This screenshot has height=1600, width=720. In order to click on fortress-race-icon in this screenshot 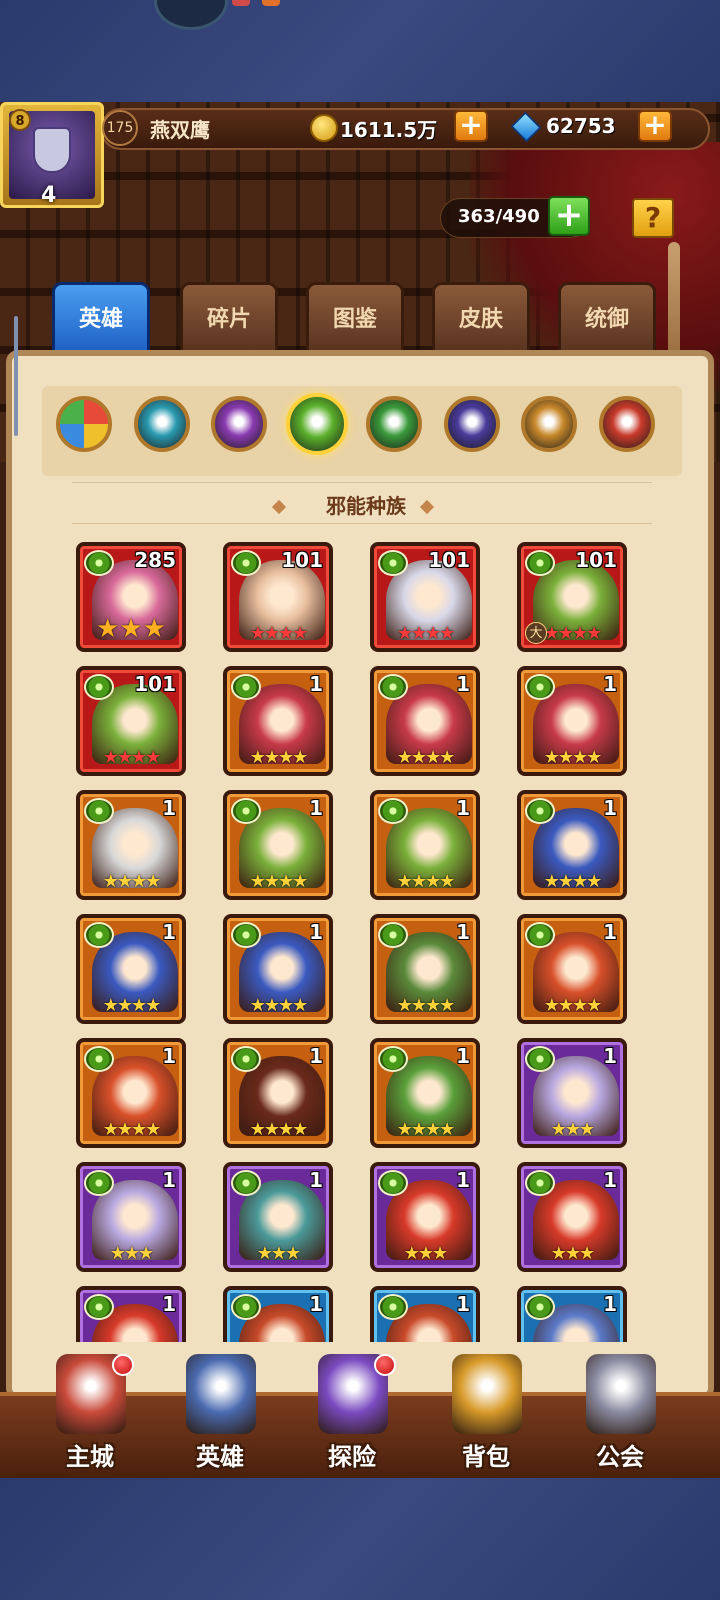, I will do `click(161, 424)`.